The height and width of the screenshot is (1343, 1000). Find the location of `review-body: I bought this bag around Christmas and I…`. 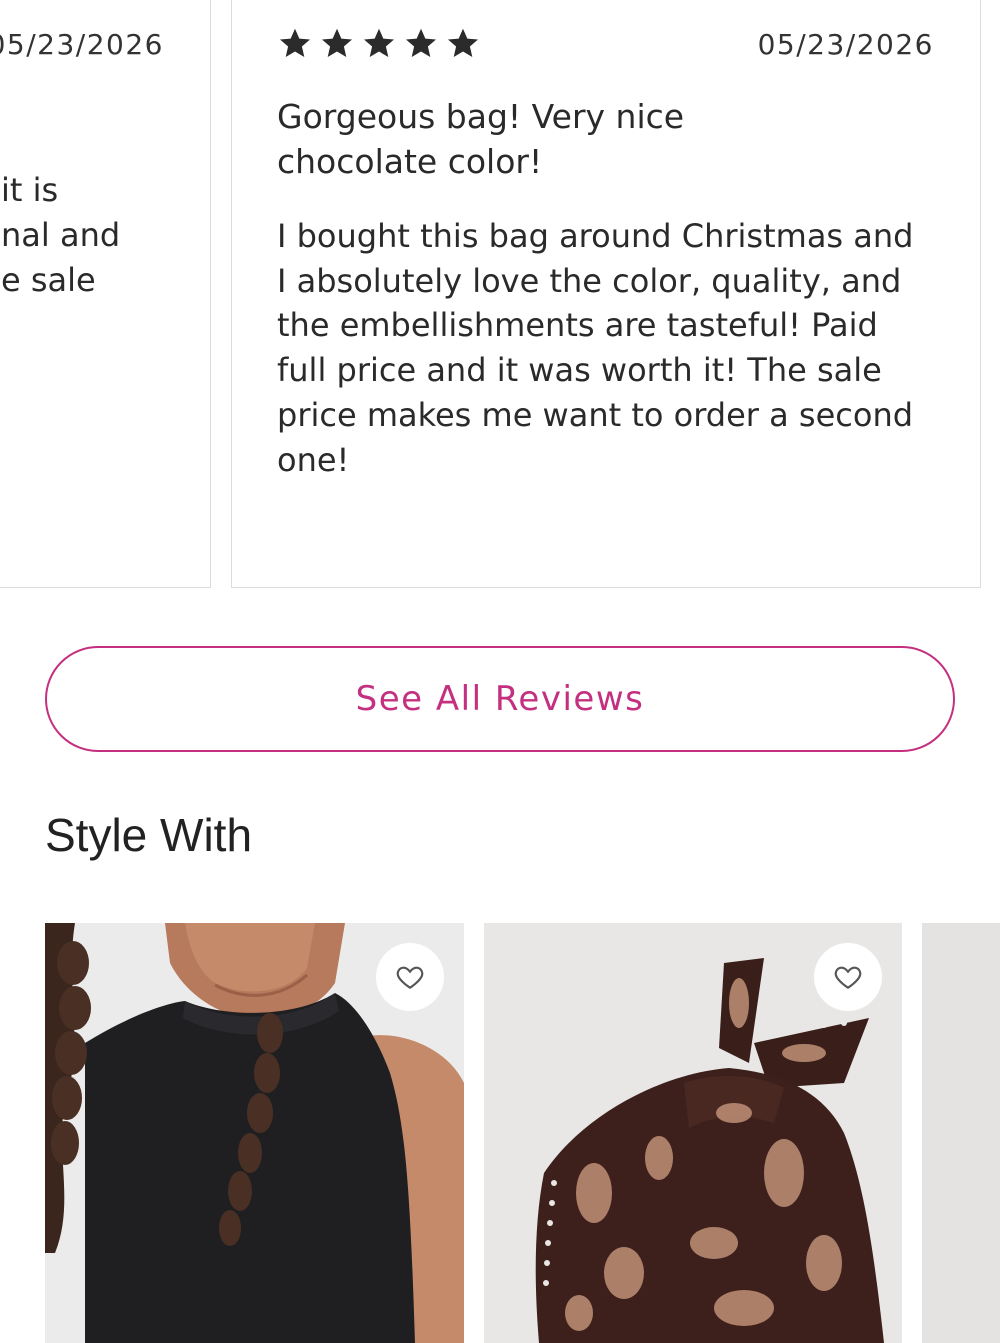

review-body: I bought this bag around Christmas and I… is located at coordinates (595, 348).